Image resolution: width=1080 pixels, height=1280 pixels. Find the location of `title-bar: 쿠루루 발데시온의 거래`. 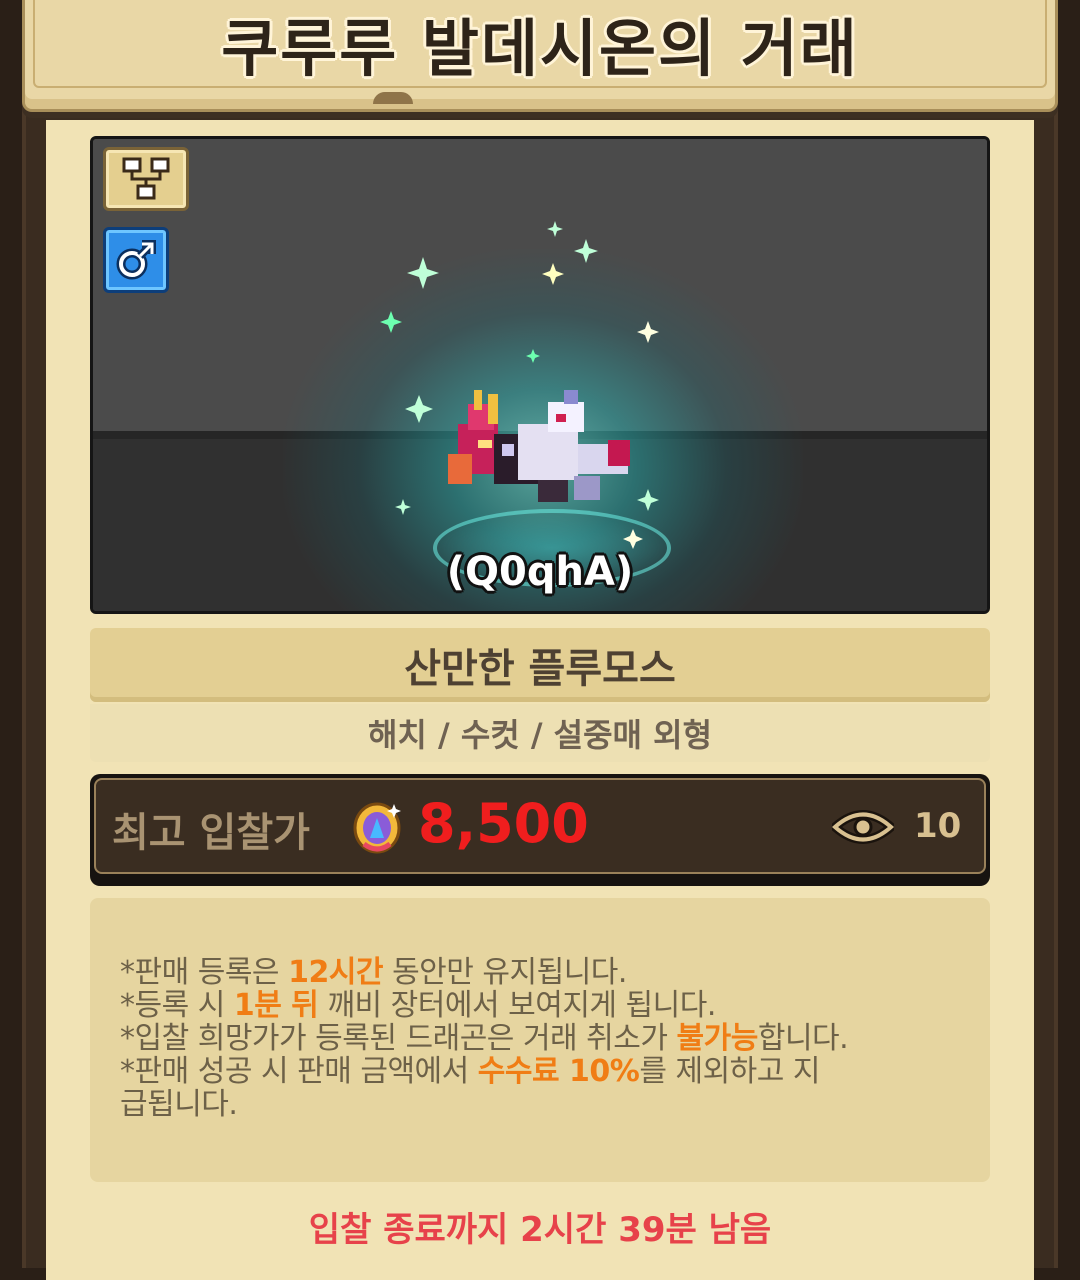

title-bar: 쿠루루 발데시온의 거래 is located at coordinates (540, 56).